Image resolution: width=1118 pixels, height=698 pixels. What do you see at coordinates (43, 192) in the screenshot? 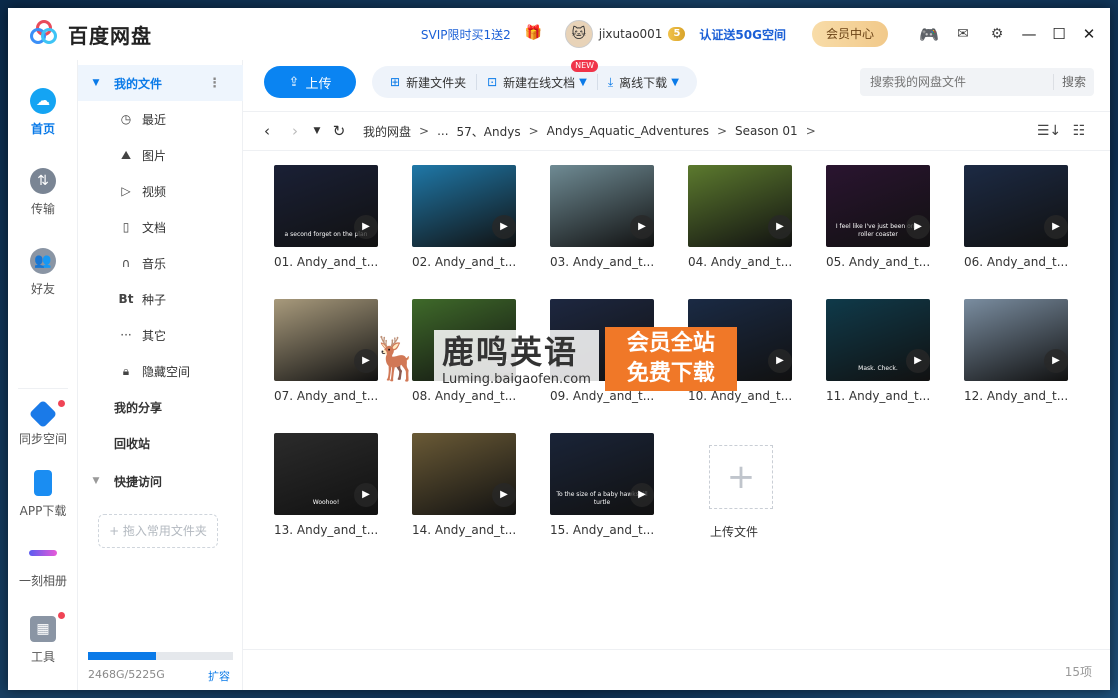
I see `rail-item-transfer: ⇅ 传输` at bounding box center [43, 192].